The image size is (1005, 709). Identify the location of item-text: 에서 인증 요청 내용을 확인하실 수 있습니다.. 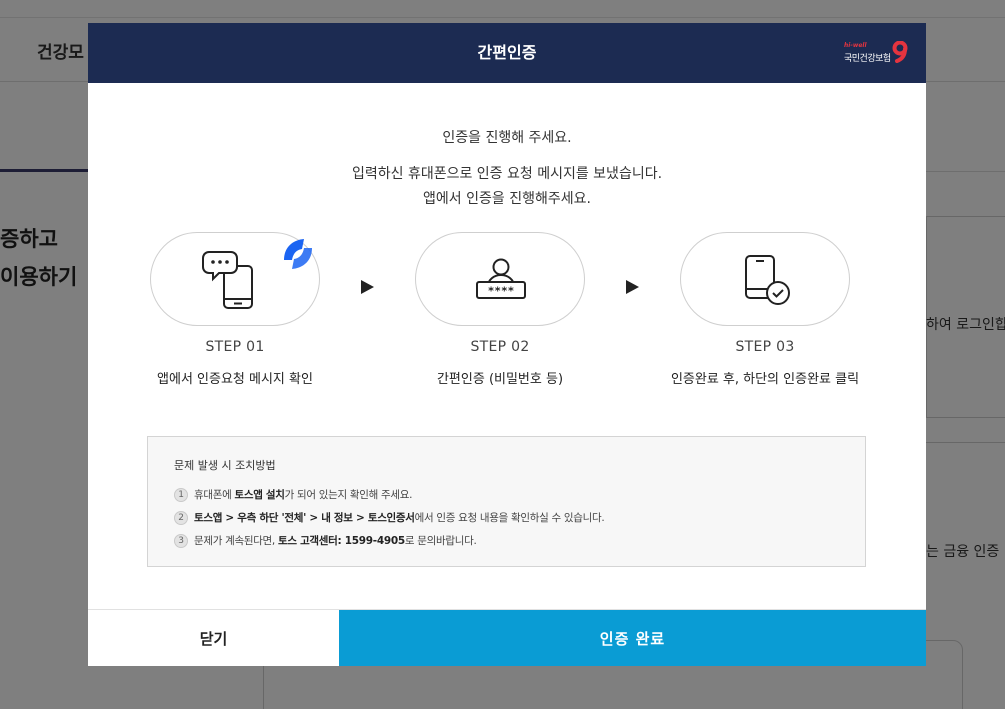
(509, 518).